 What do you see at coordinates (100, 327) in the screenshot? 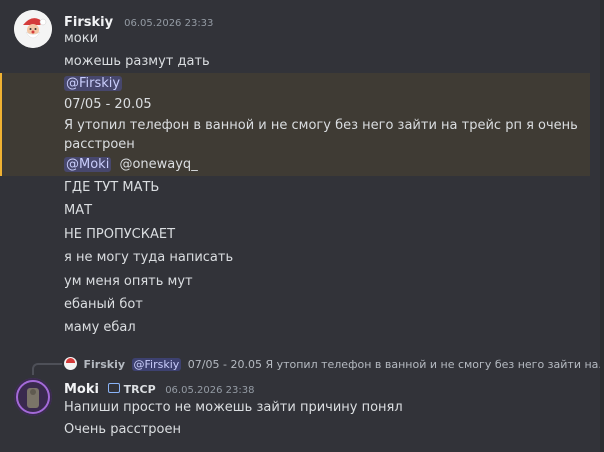
I see `message-line: маму ебал` at bounding box center [100, 327].